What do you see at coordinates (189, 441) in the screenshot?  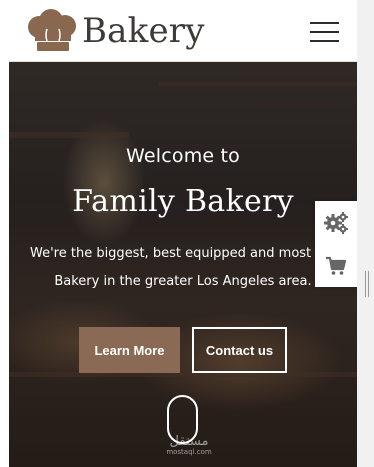 I see `watermark-arabic: مستقل` at bounding box center [189, 441].